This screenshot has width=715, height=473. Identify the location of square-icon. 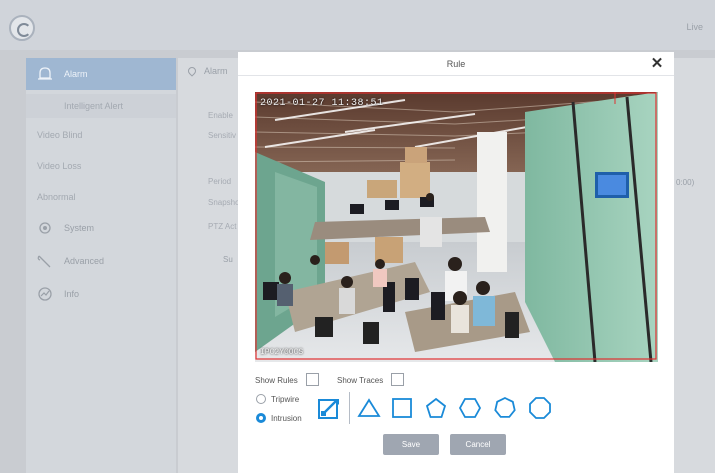
(402, 408).